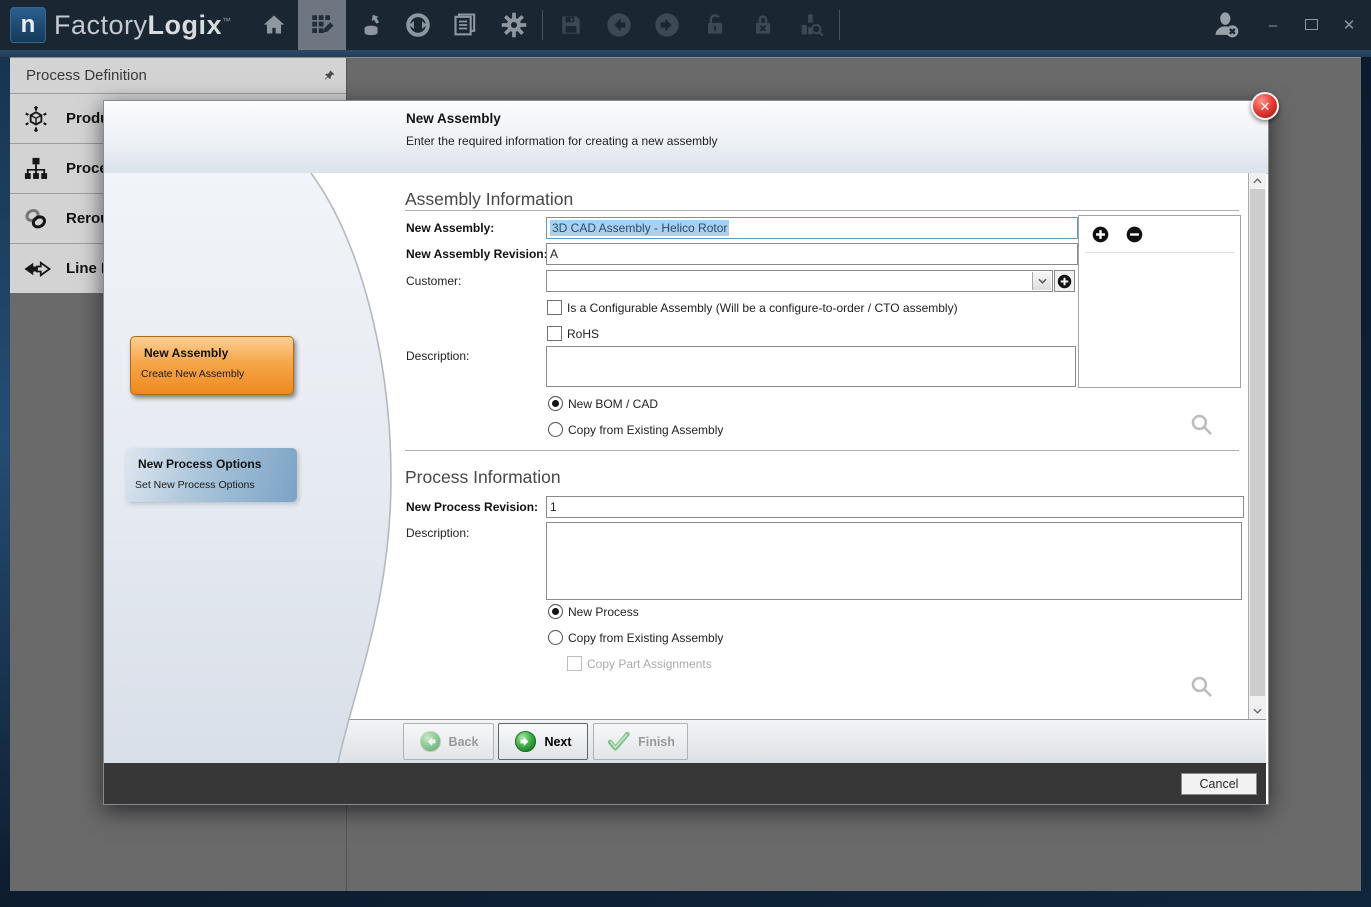 The width and height of the screenshot is (1371, 907). I want to click on chain-links-icon, so click(37, 219).